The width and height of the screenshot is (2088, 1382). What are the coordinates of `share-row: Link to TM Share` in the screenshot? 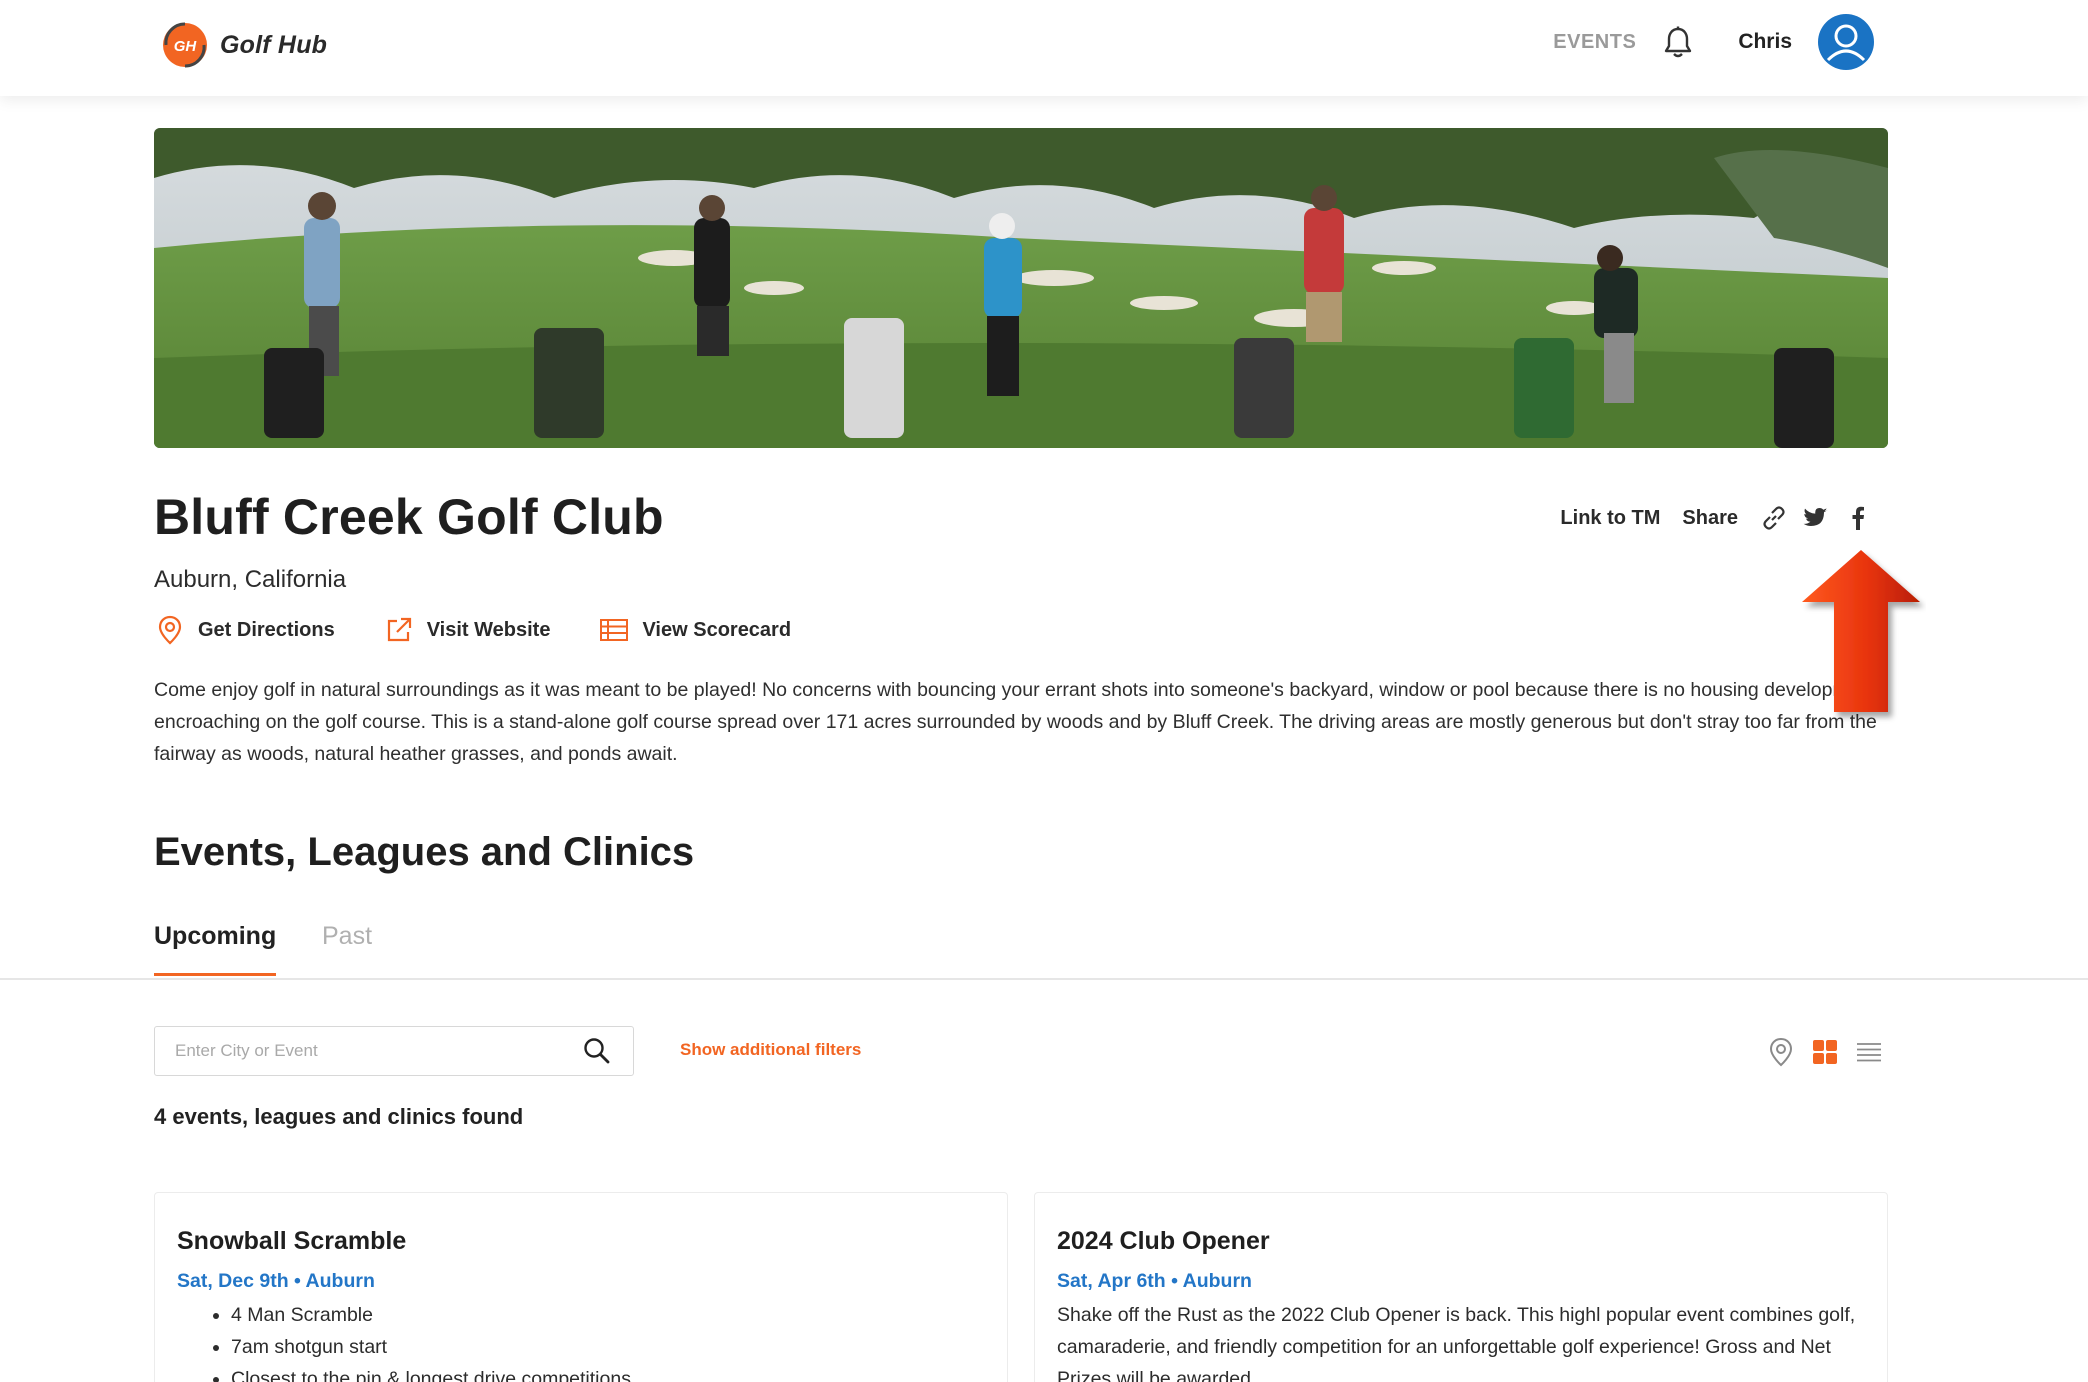 It's located at (1706, 518).